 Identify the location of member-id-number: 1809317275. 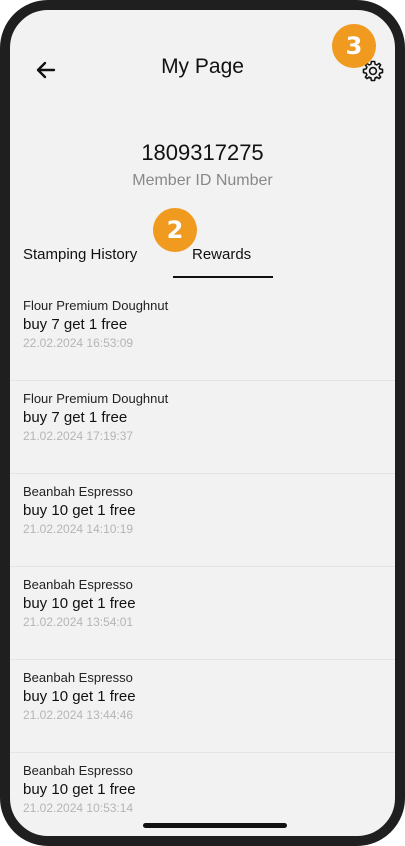
(202, 152).